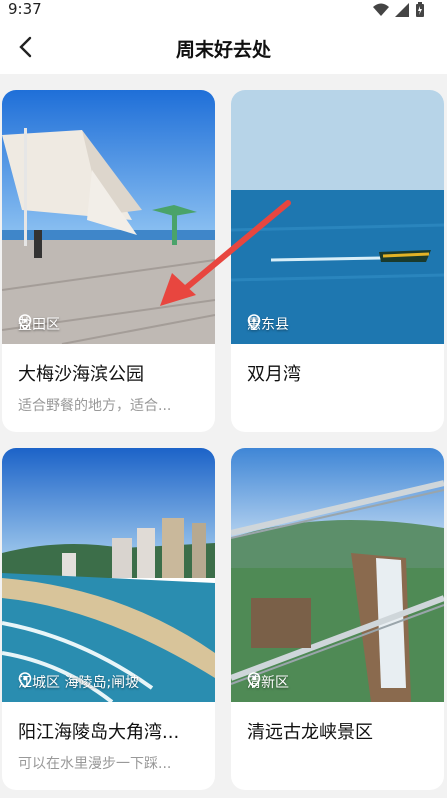 The height and width of the screenshot is (798, 447). I want to click on page-title: 周末好去处, so click(223, 50).